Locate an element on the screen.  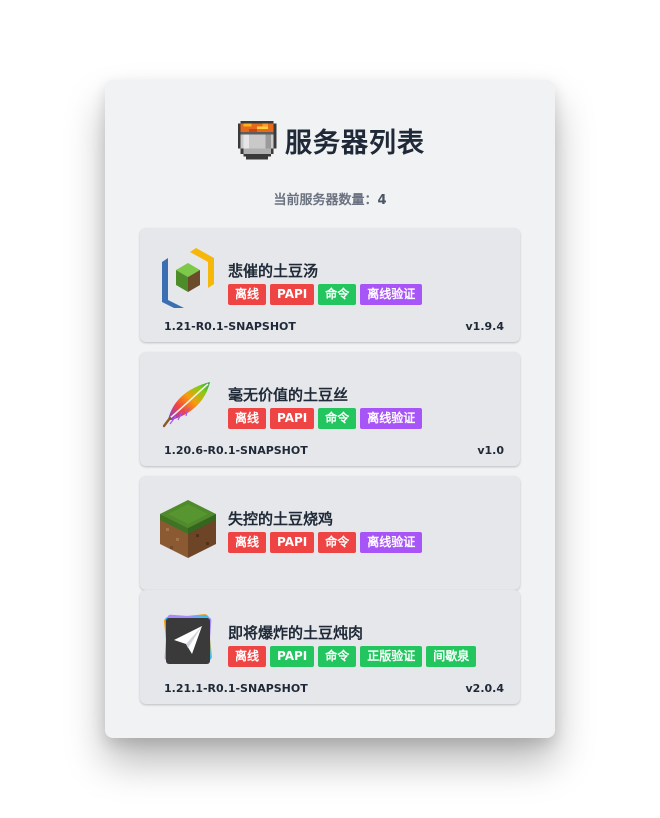
server-name: 失控的土豆烧鸡 is located at coordinates (281, 519).